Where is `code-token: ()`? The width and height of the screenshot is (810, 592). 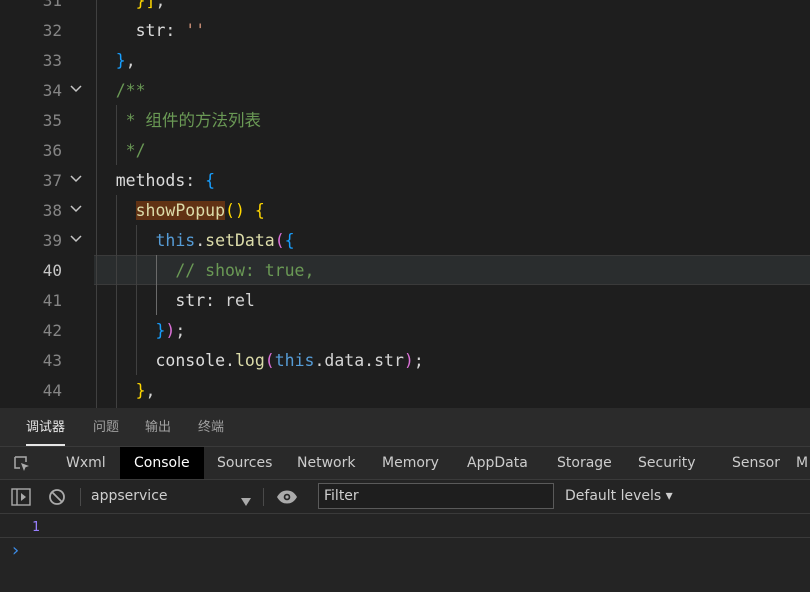
code-token: () is located at coordinates (240, 210).